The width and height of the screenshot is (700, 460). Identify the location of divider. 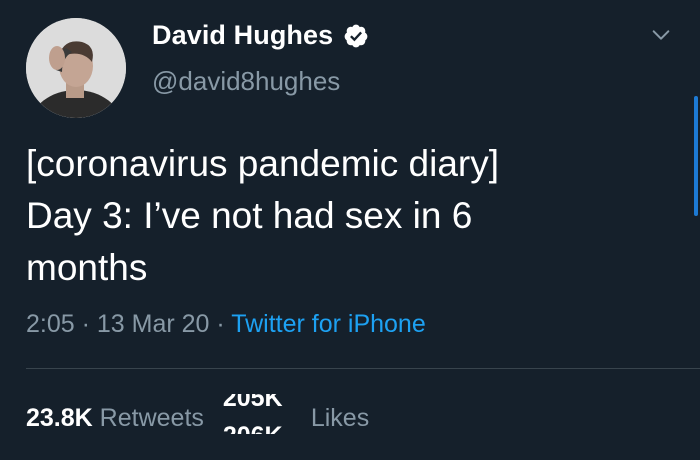
(363, 368).